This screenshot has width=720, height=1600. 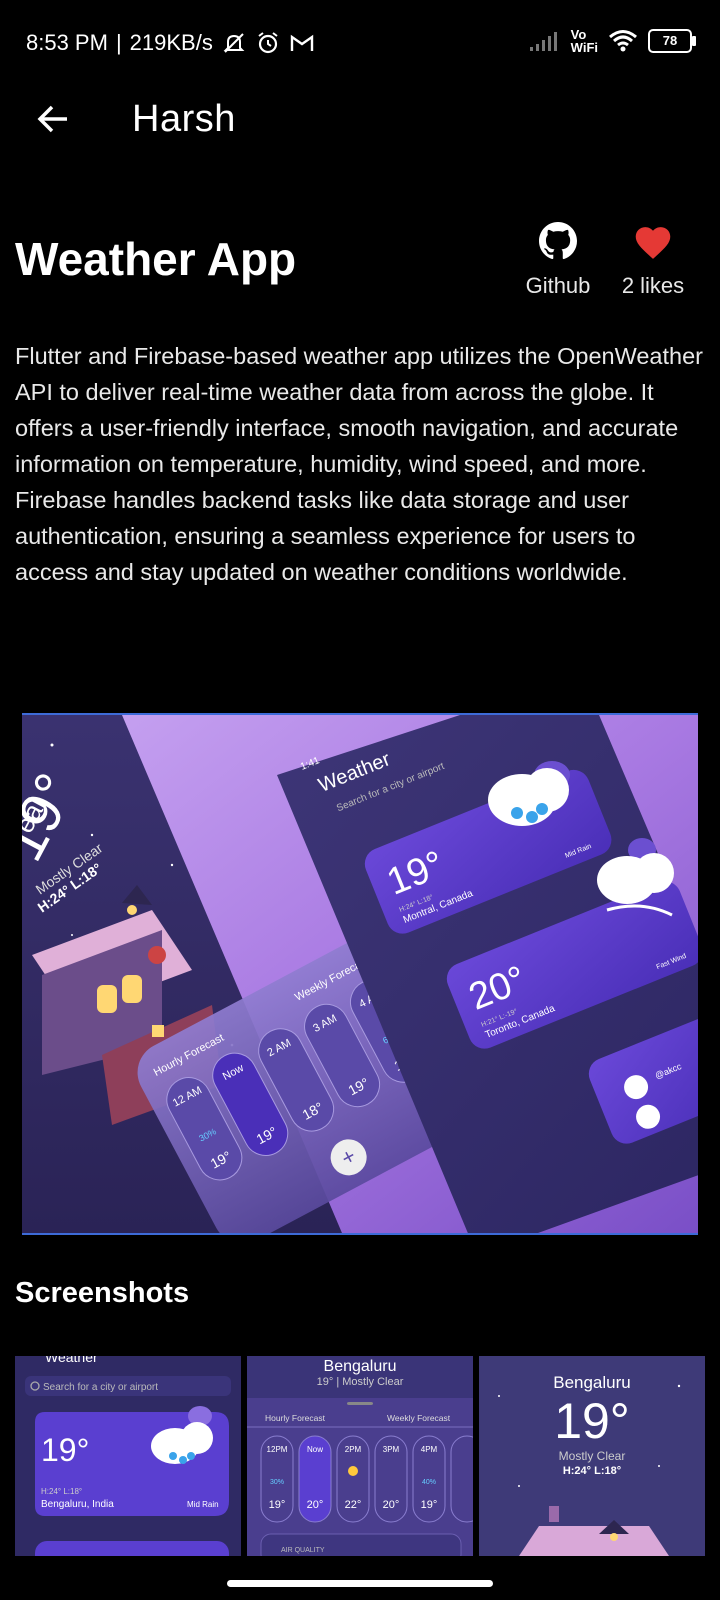 I want to click on home-indicator, so click(x=360, y=1583).